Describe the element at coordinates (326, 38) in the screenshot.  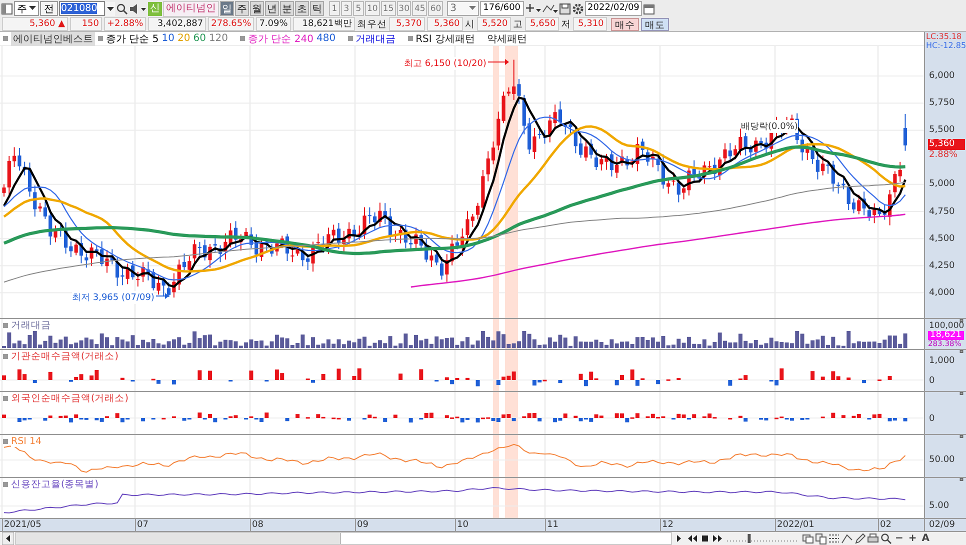
I see `legend-label: 480` at that location.